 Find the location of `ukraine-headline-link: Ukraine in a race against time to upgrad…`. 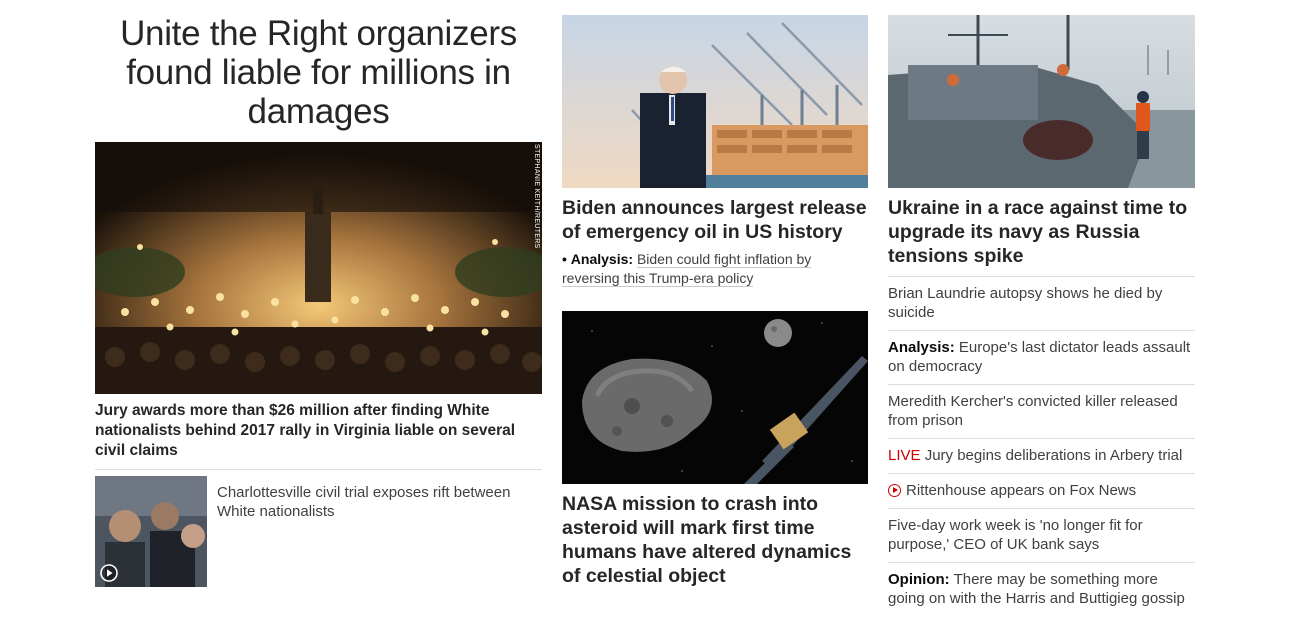

ukraine-headline-link: Ukraine in a race against time to upgrad… is located at coordinates (1041, 232).